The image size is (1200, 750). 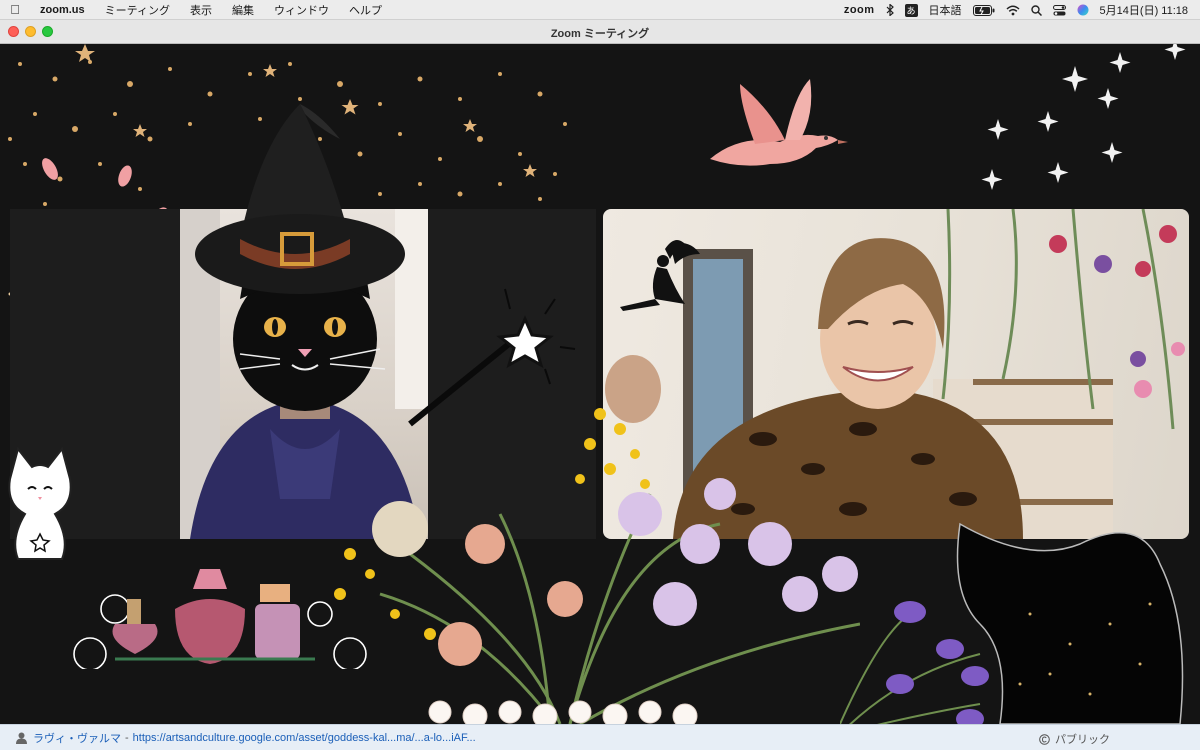 I want to click on menu-item-meeting: ミーティング, so click(x=137, y=10).